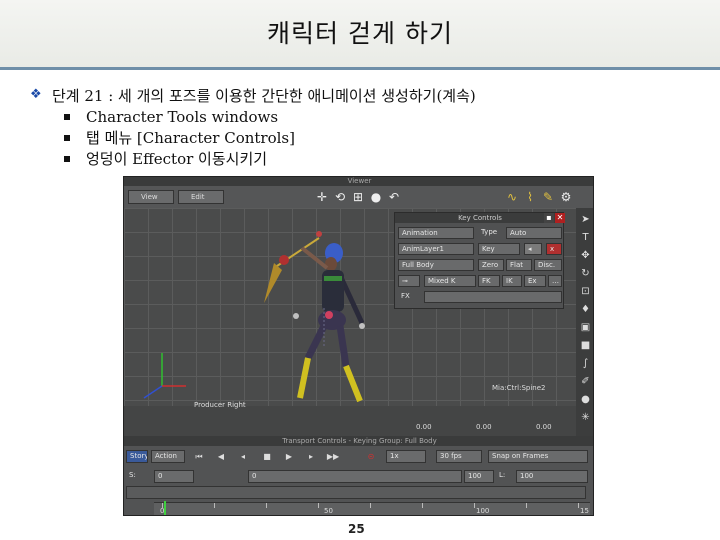 Image resolution: width=720 pixels, height=540 pixels. Describe the element at coordinates (499, 249) in the screenshot. I see `key-button: Key` at that location.